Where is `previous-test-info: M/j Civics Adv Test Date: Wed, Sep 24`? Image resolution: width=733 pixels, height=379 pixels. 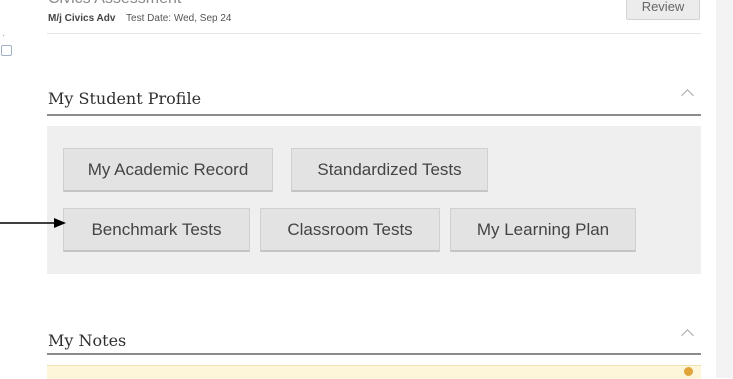 previous-test-info: M/j Civics Adv Test Date: Wed, Sep 24 is located at coordinates (139, 18).